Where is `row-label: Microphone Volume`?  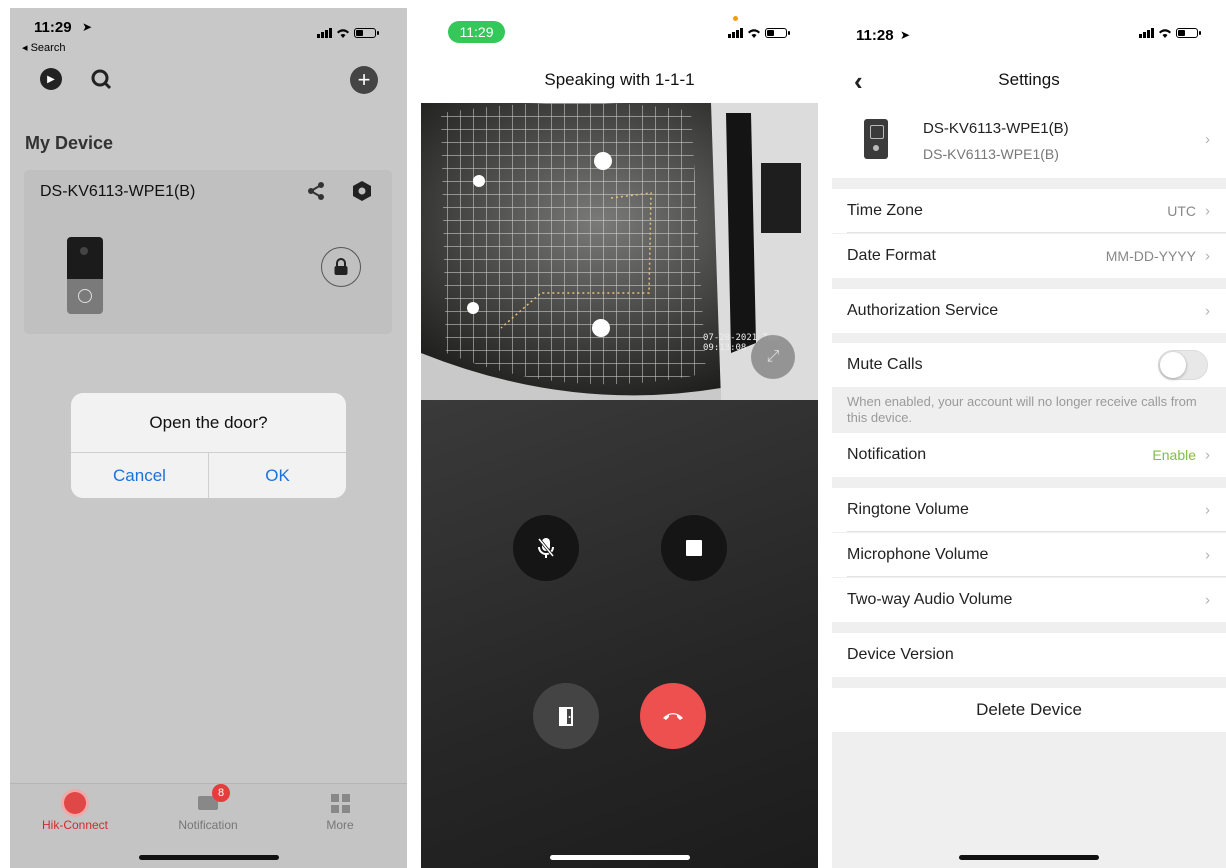
row-label: Microphone Volume is located at coordinates (918, 554).